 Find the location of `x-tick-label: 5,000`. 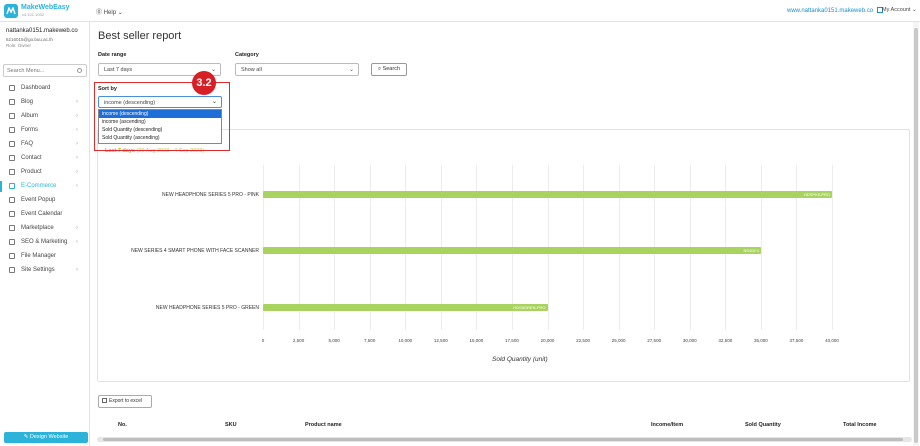

x-tick-label: 5,000 is located at coordinates (334, 340).